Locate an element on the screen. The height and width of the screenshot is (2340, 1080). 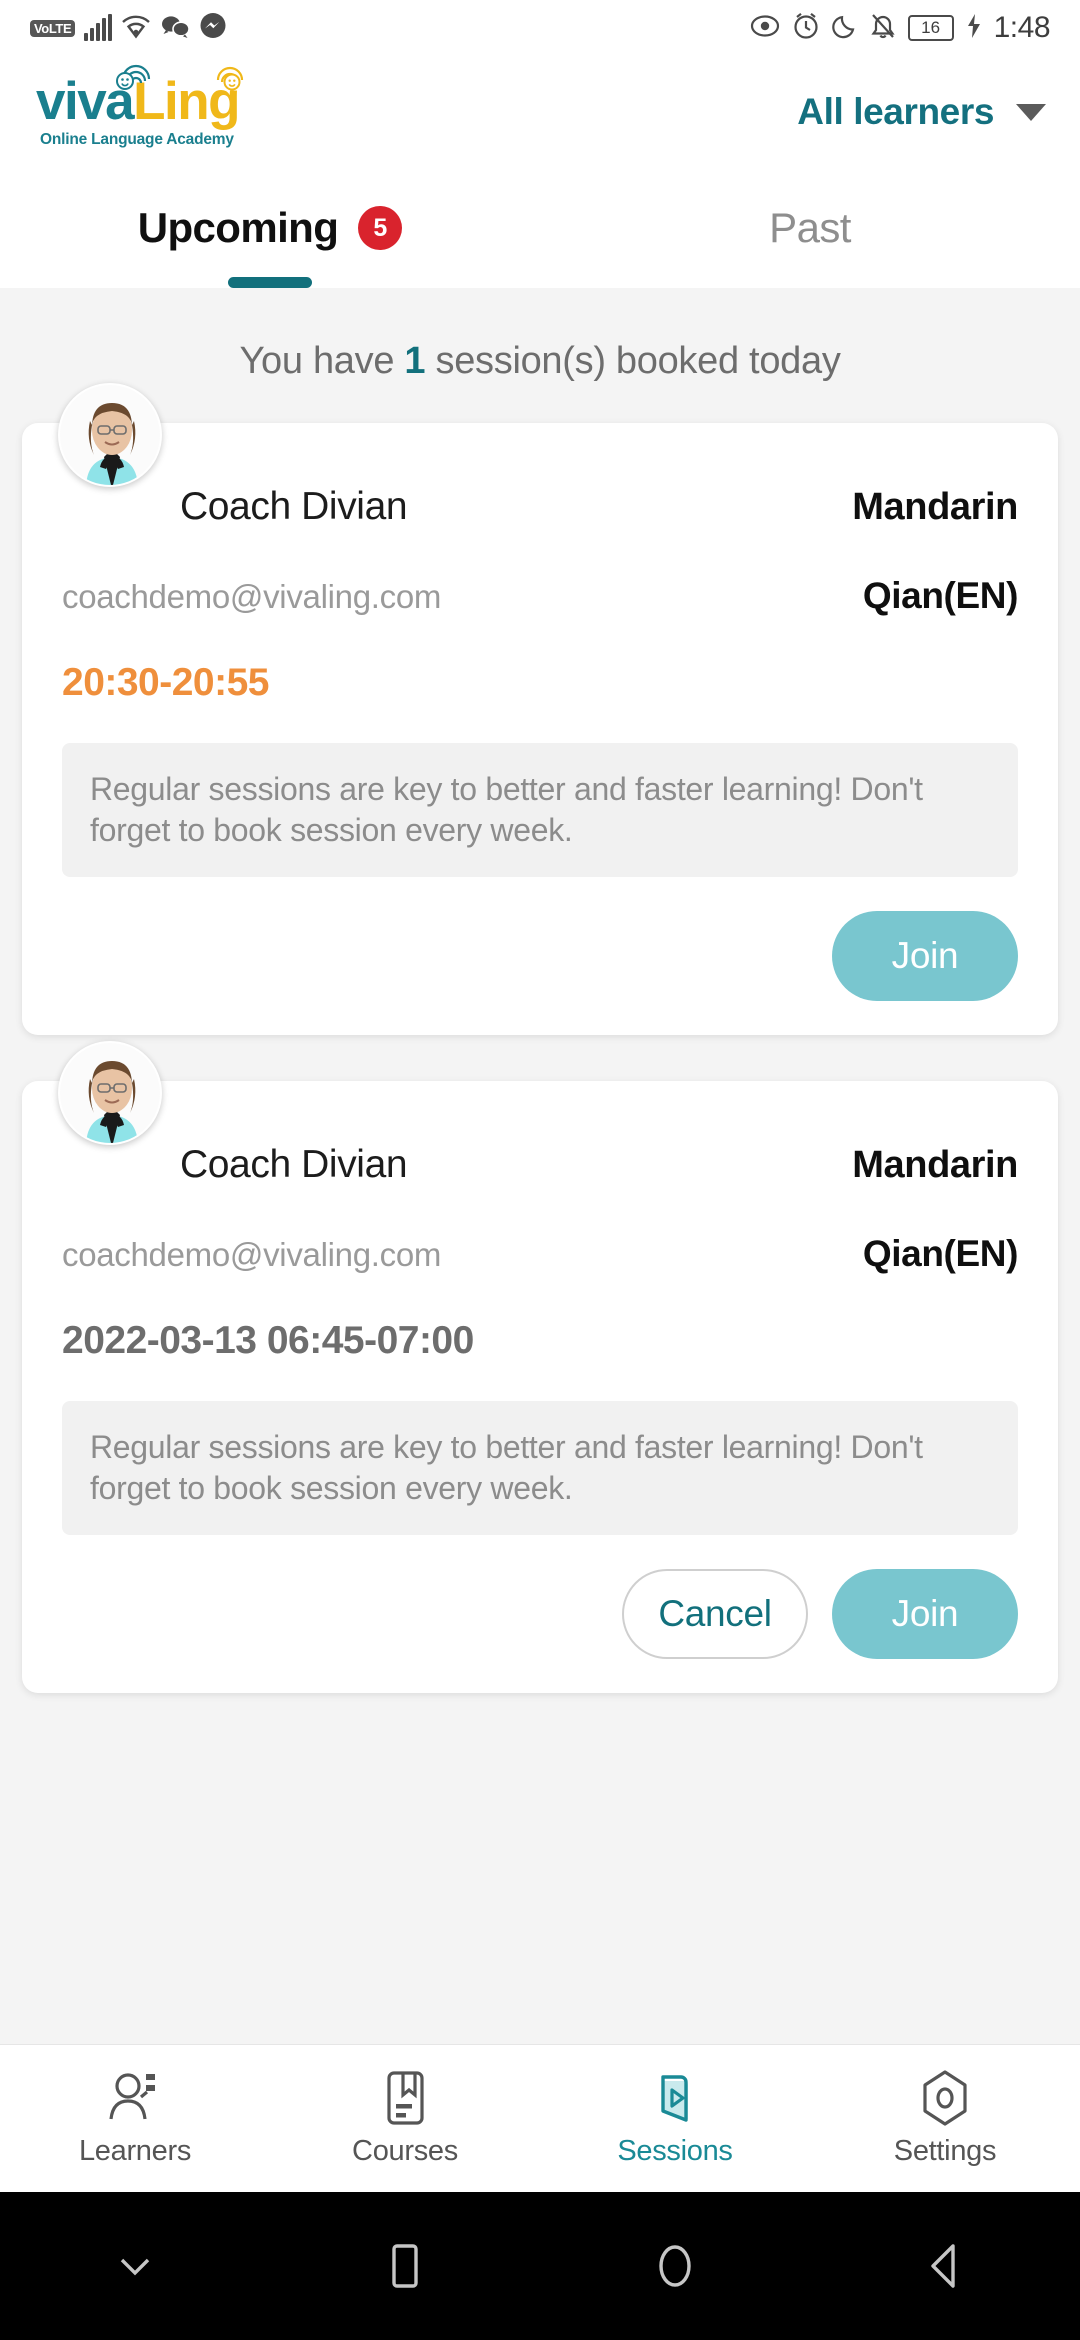
vivaling-logo: vivaLing Online Language Academy is located at coordinates (140, 106).